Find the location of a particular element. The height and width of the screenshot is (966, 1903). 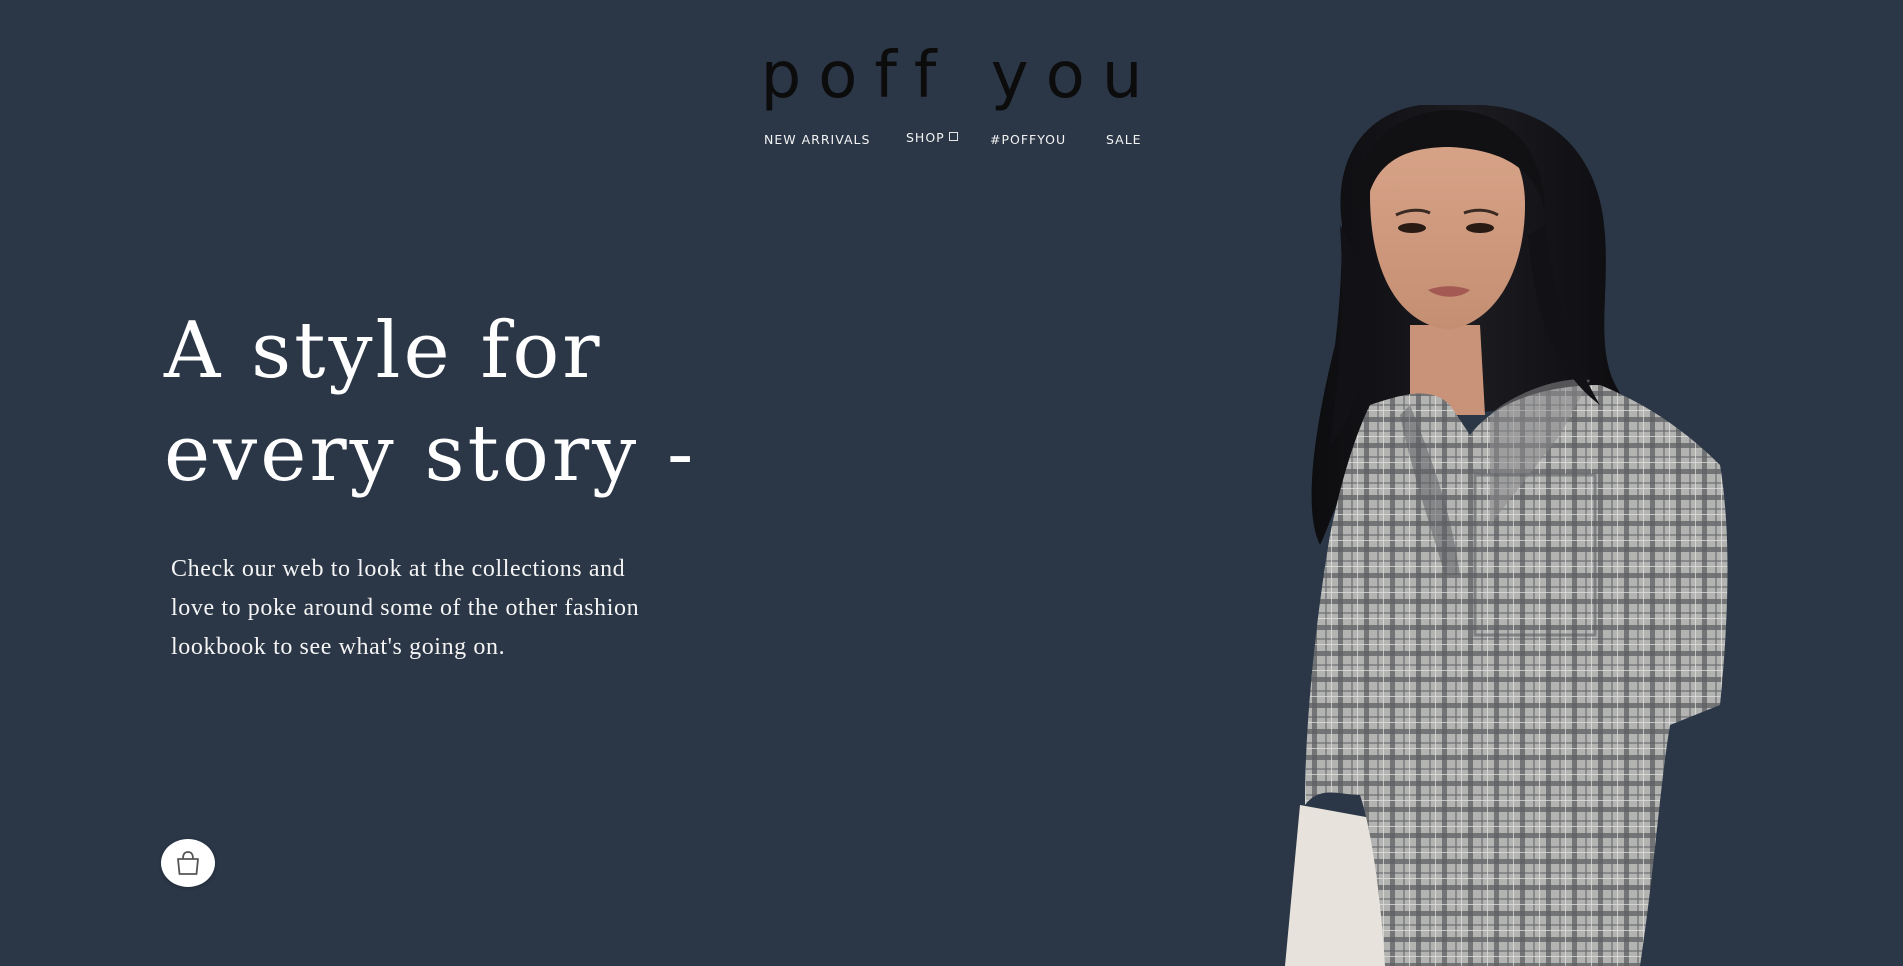

nav-sale: SALE is located at coordinates (1124, 140).